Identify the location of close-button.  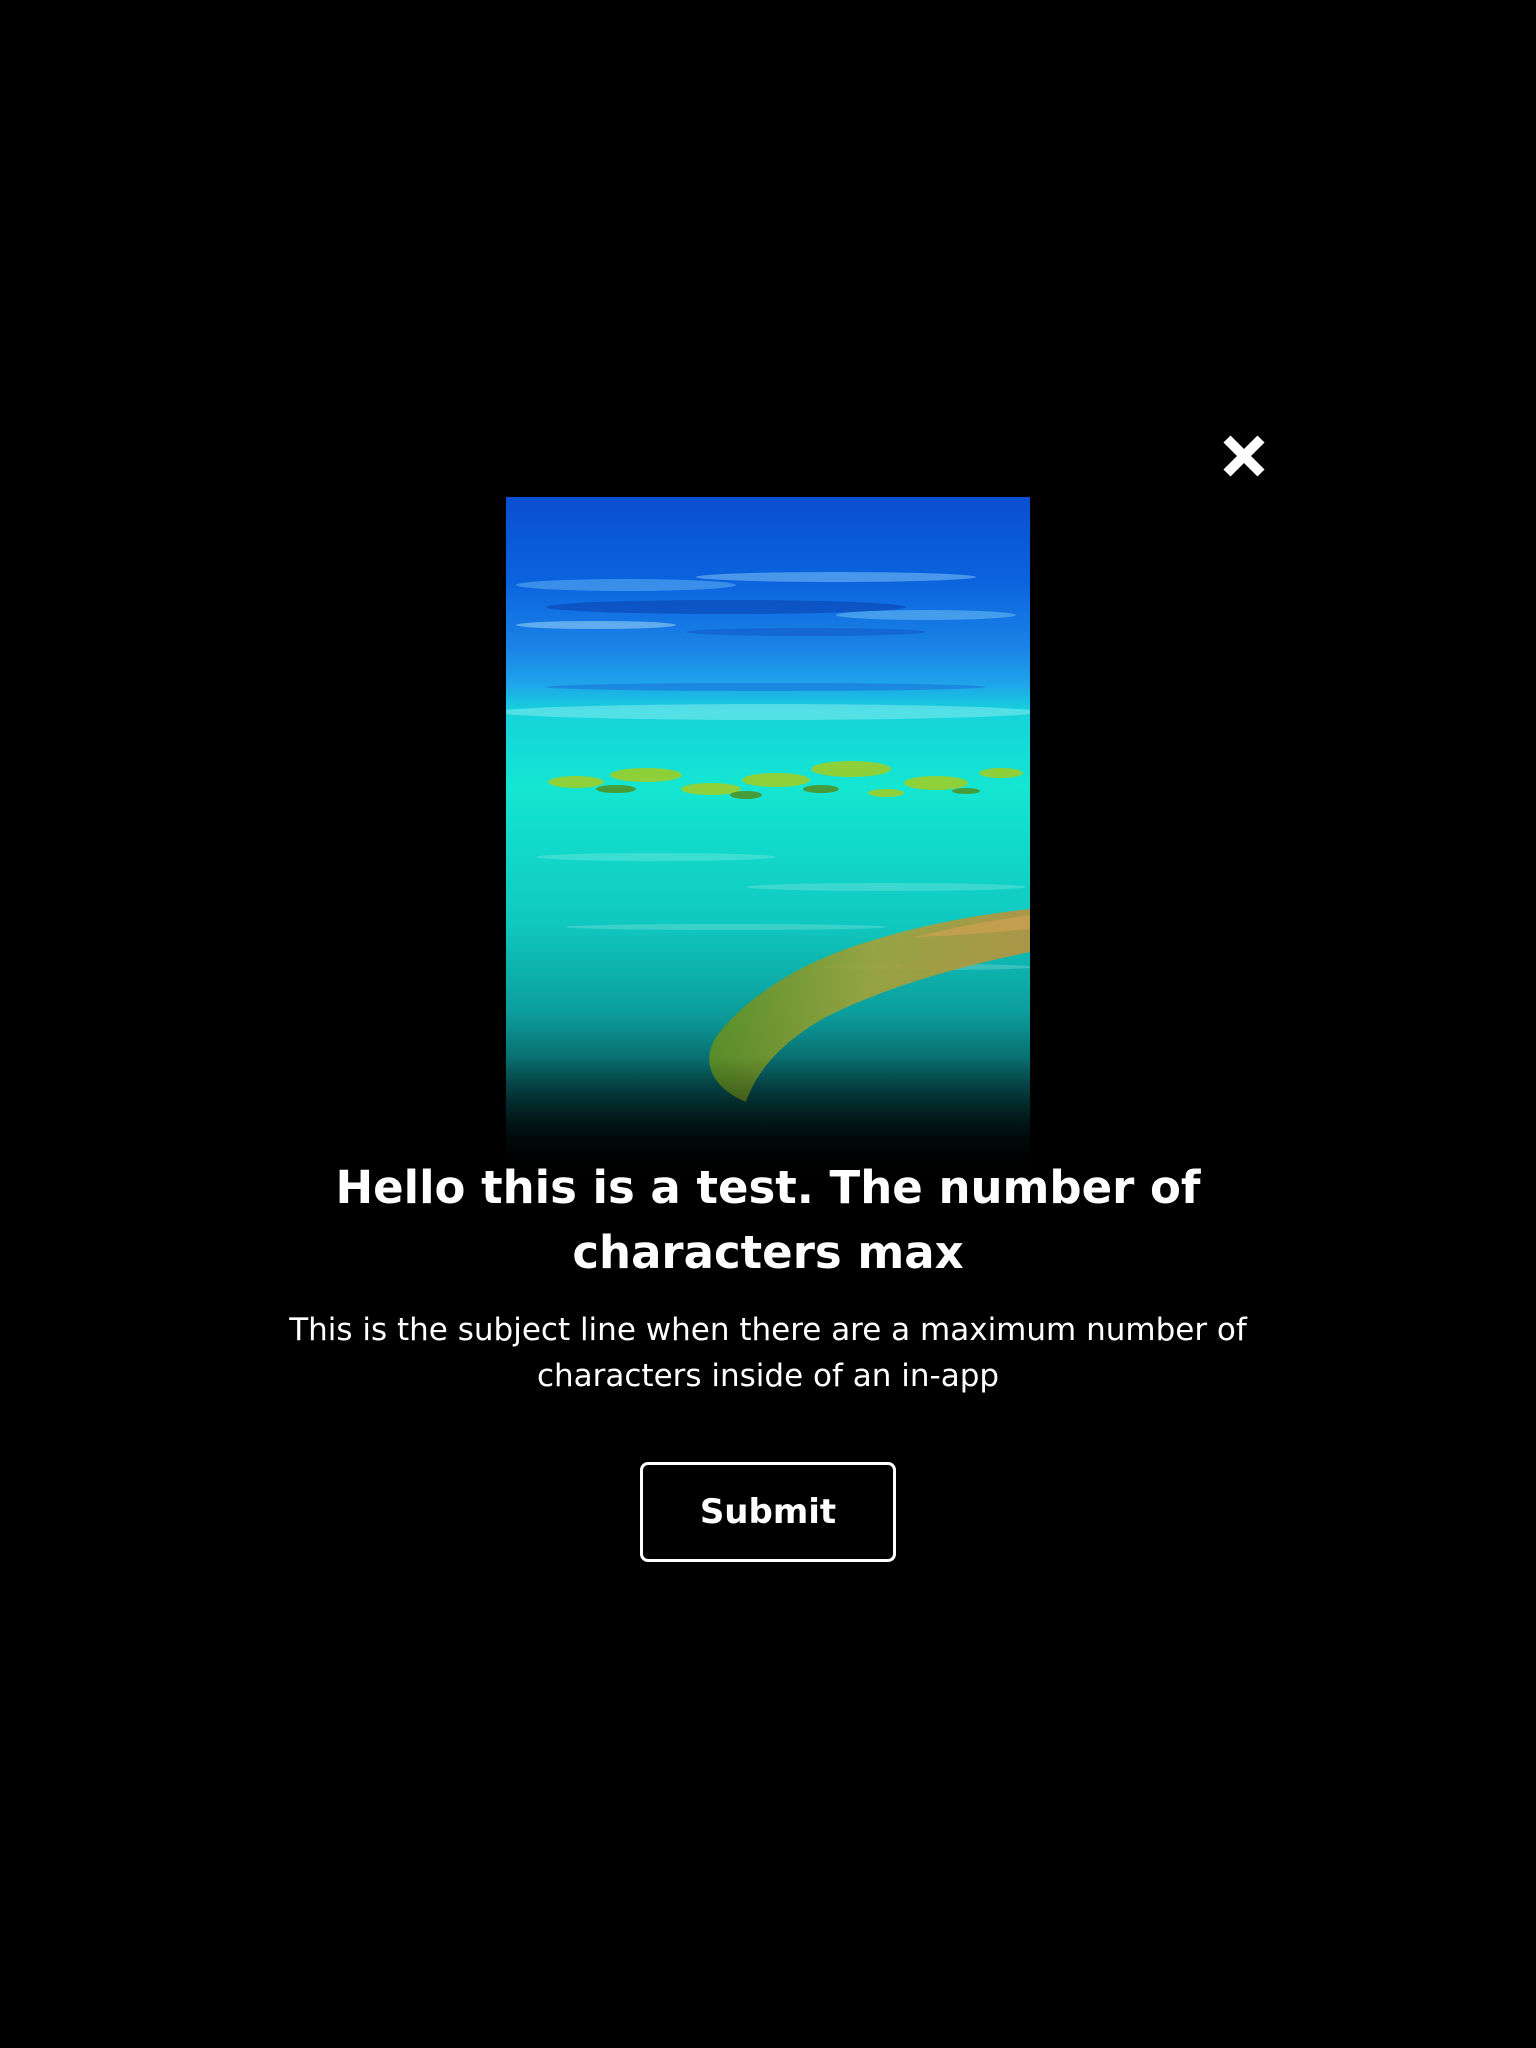
(1244, 456).